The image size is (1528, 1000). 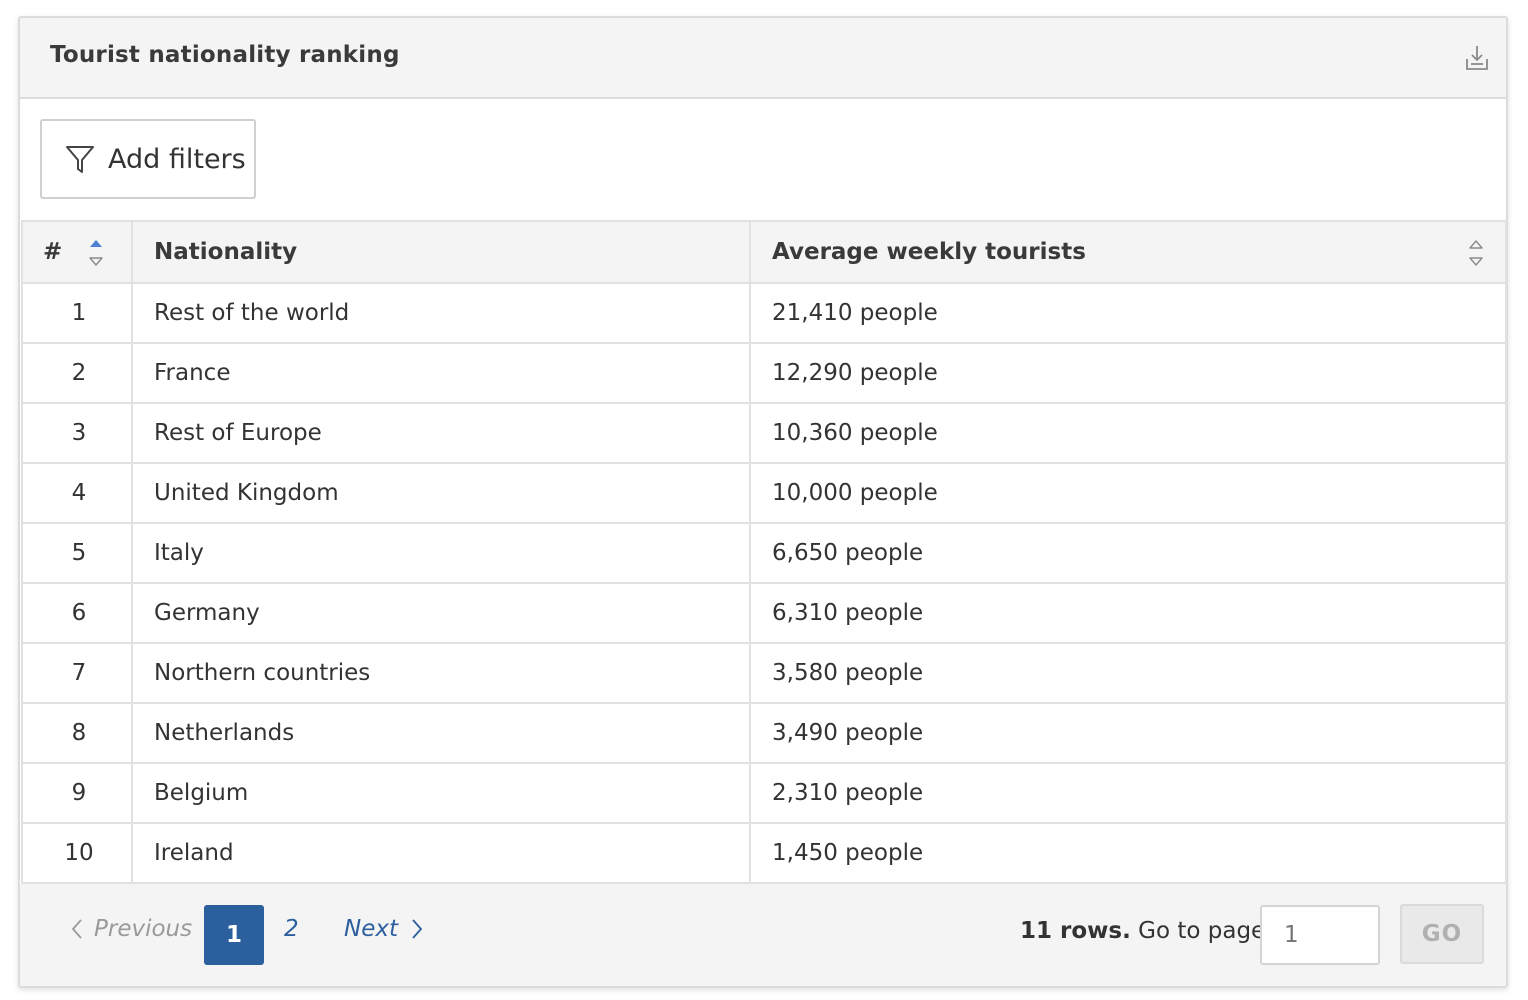 What do you see at coordinates (1128, 373) in the screenshot?
I see `tourists-cell: 12,290 people` at bounding box center [1128, 373].